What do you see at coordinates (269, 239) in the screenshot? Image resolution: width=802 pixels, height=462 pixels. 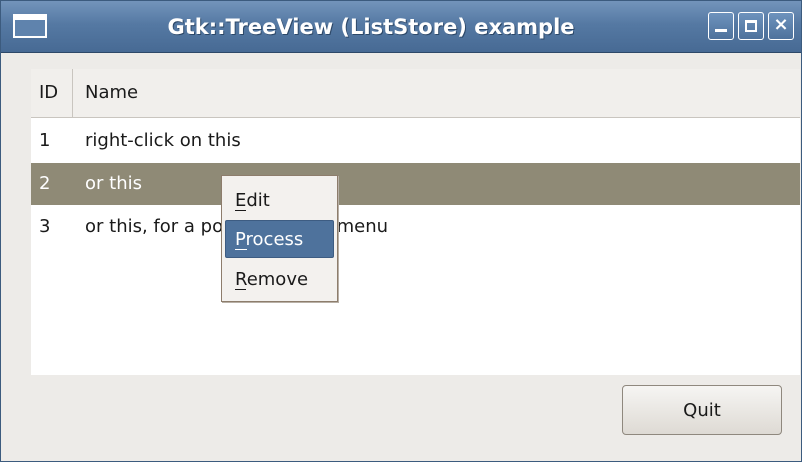 I see `menu-item-label: Process` at bounding box center [269, 239].